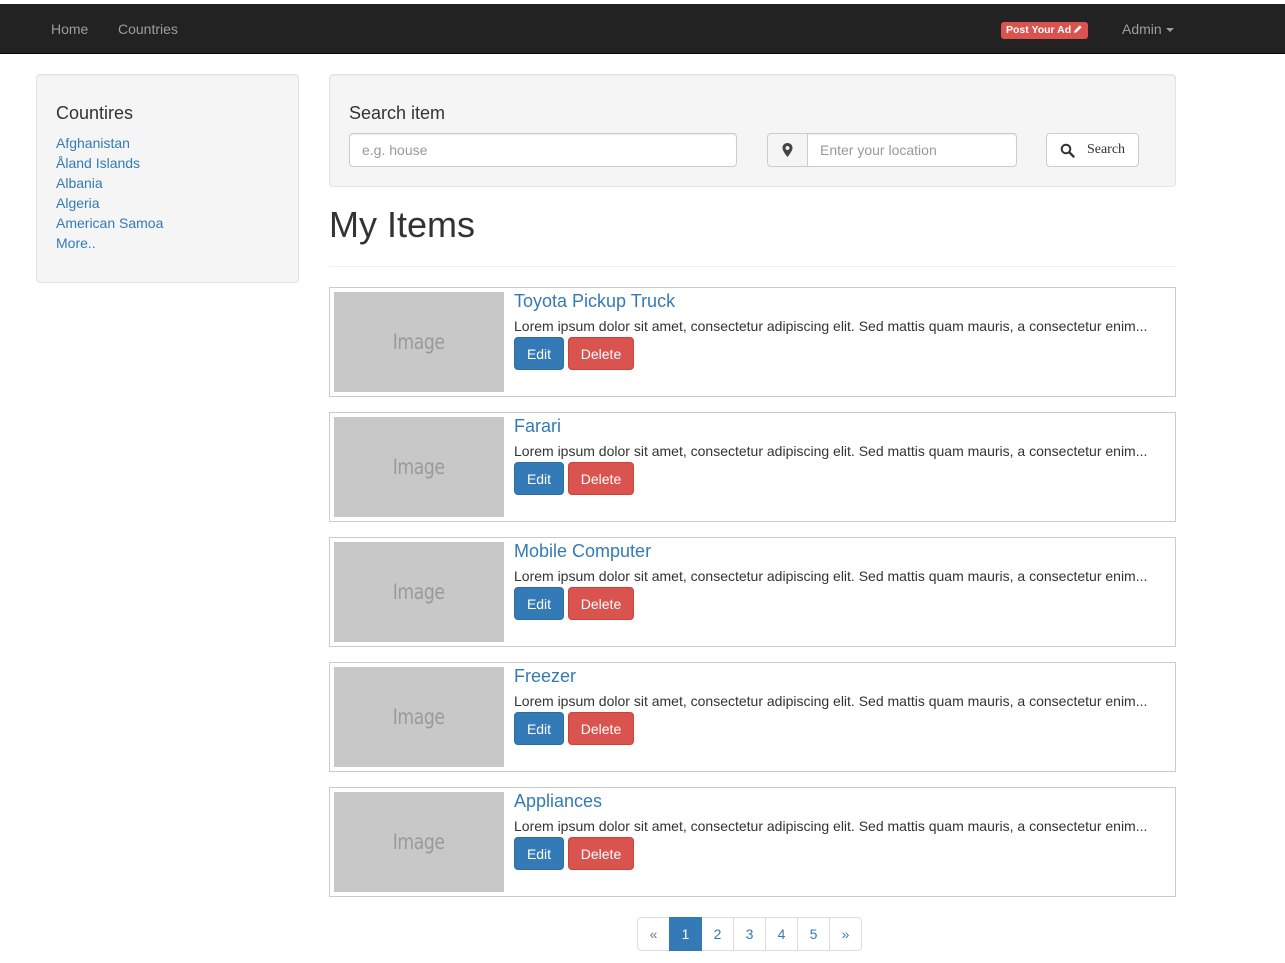 This screenshot has width=1285, height=963. What do you see at coordinates (1067, 150) in the screenshot?
I see `search-icon` at bounding box center [1067, 150].